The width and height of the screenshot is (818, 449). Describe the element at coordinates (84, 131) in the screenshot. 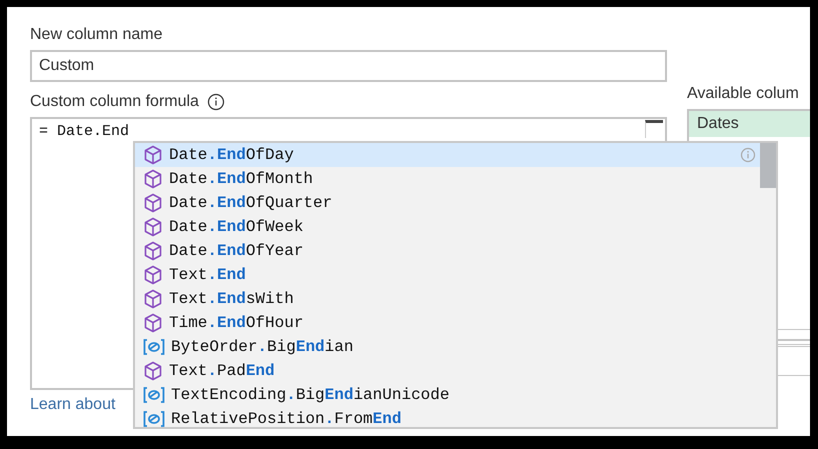

I see `formula-text: = Date.End` at that location.